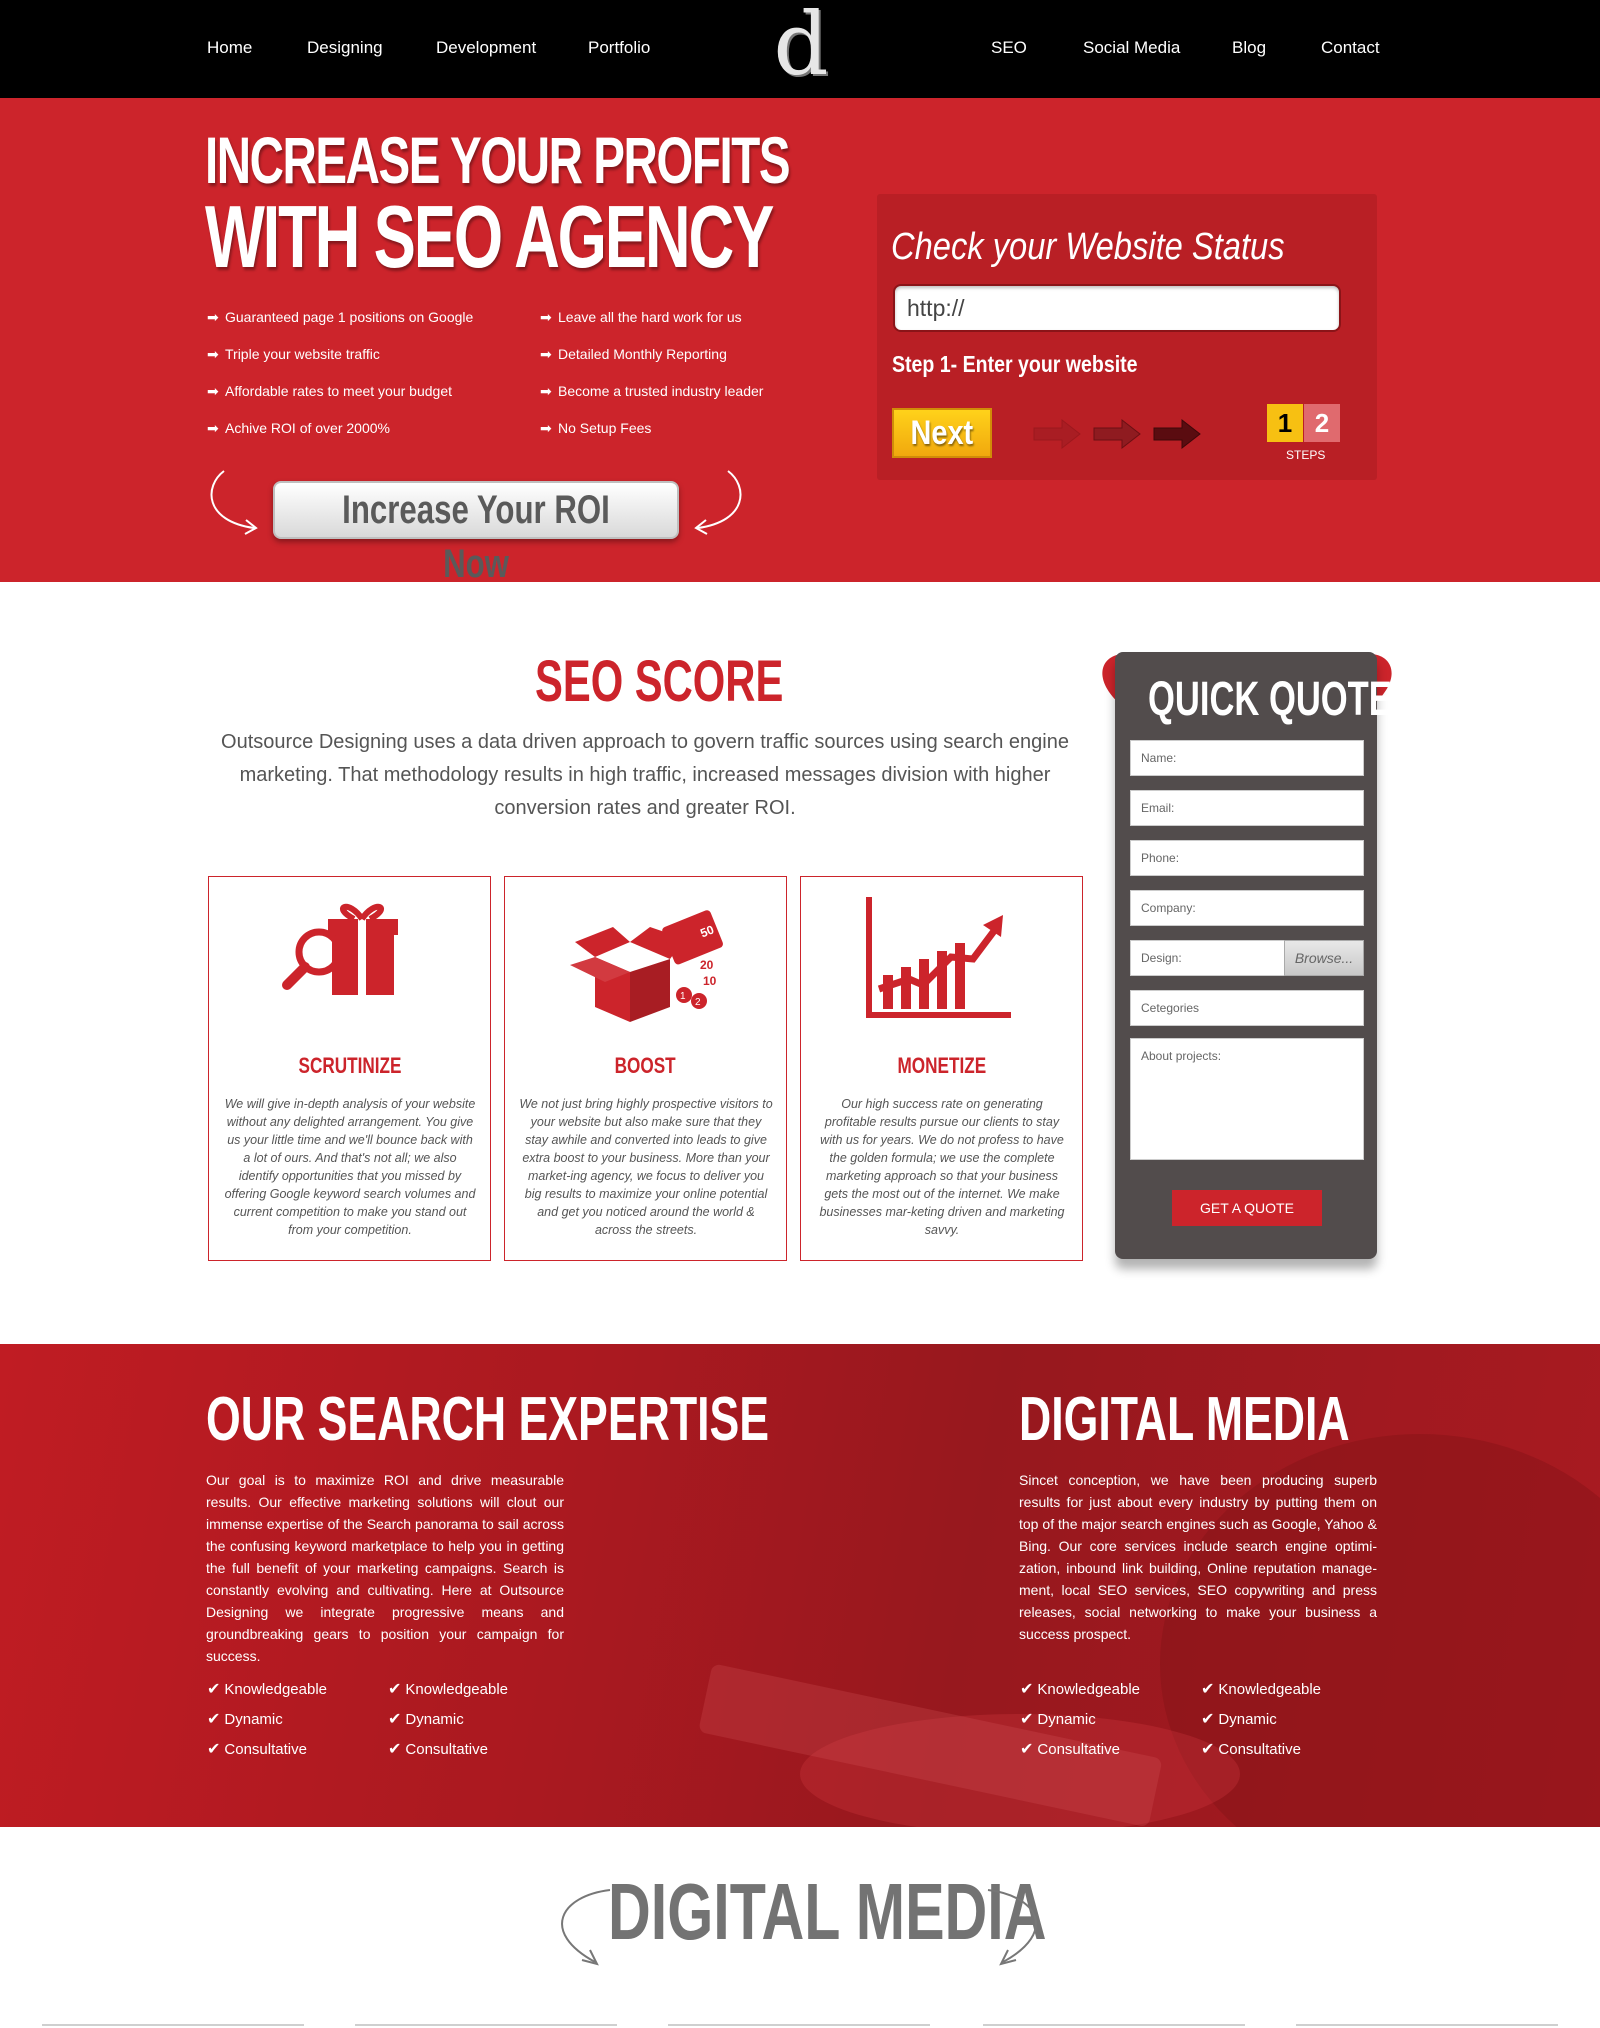 The image size is (1600, 2028). I want to click on next-button: Next, so click(942, 433).